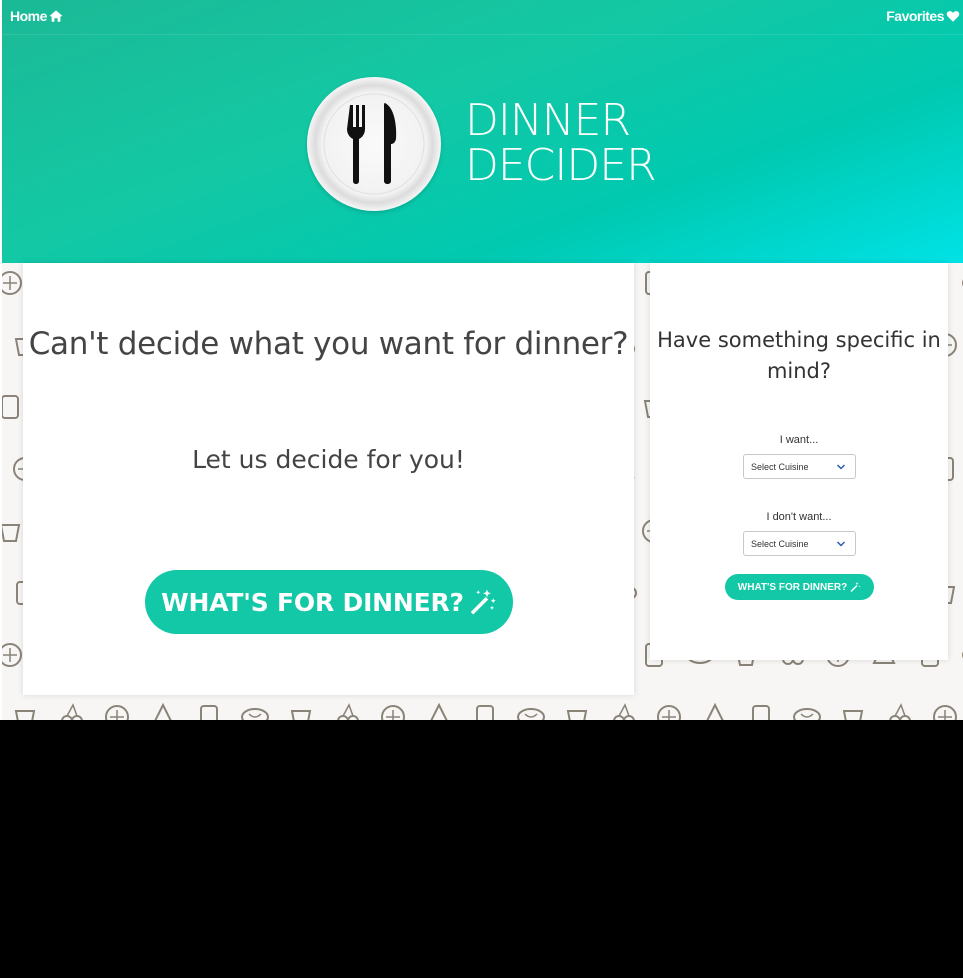 The height and width of the screenshot is (978, 963). I want to click on logo-plate-icon, so click(374, 144).